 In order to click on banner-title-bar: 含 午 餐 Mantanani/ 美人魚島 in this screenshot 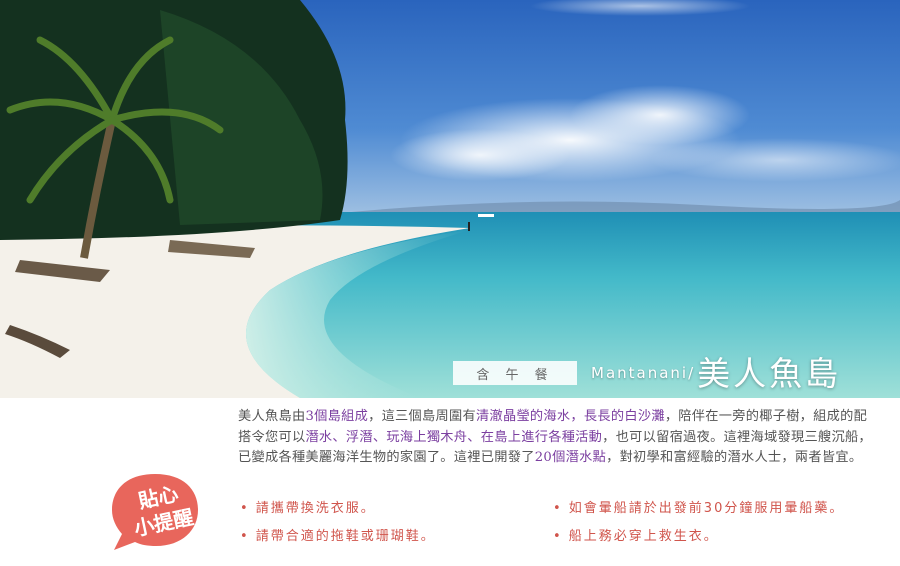, I will do `click(647, 373)`.